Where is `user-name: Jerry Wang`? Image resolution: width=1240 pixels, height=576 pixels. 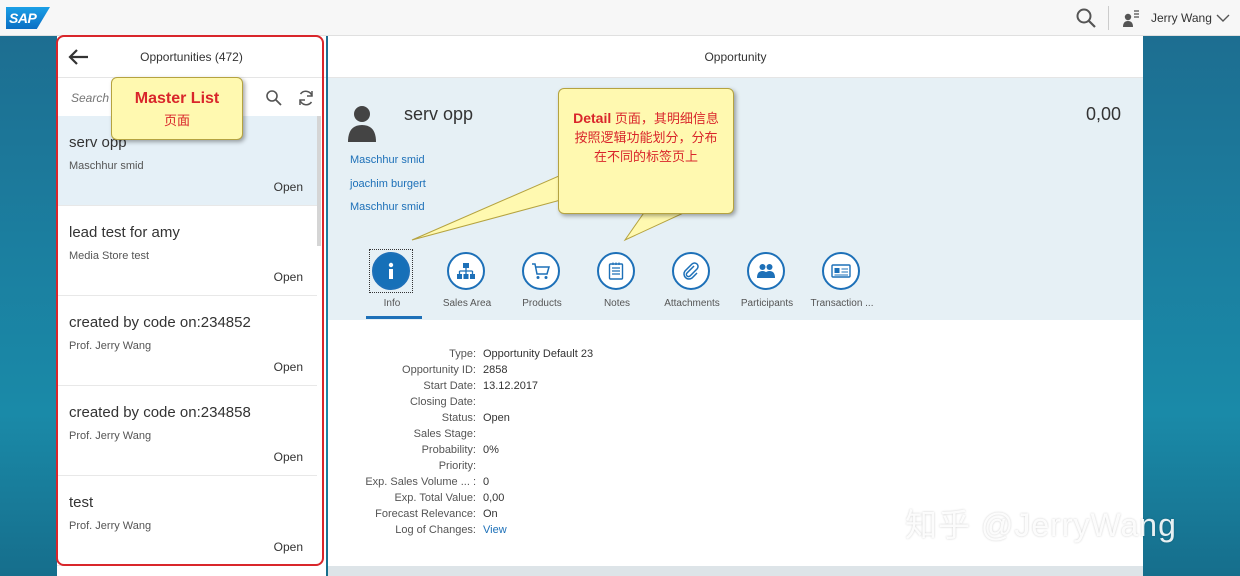 user-name: Jerry Wang is located at coordinates (1181, 18).